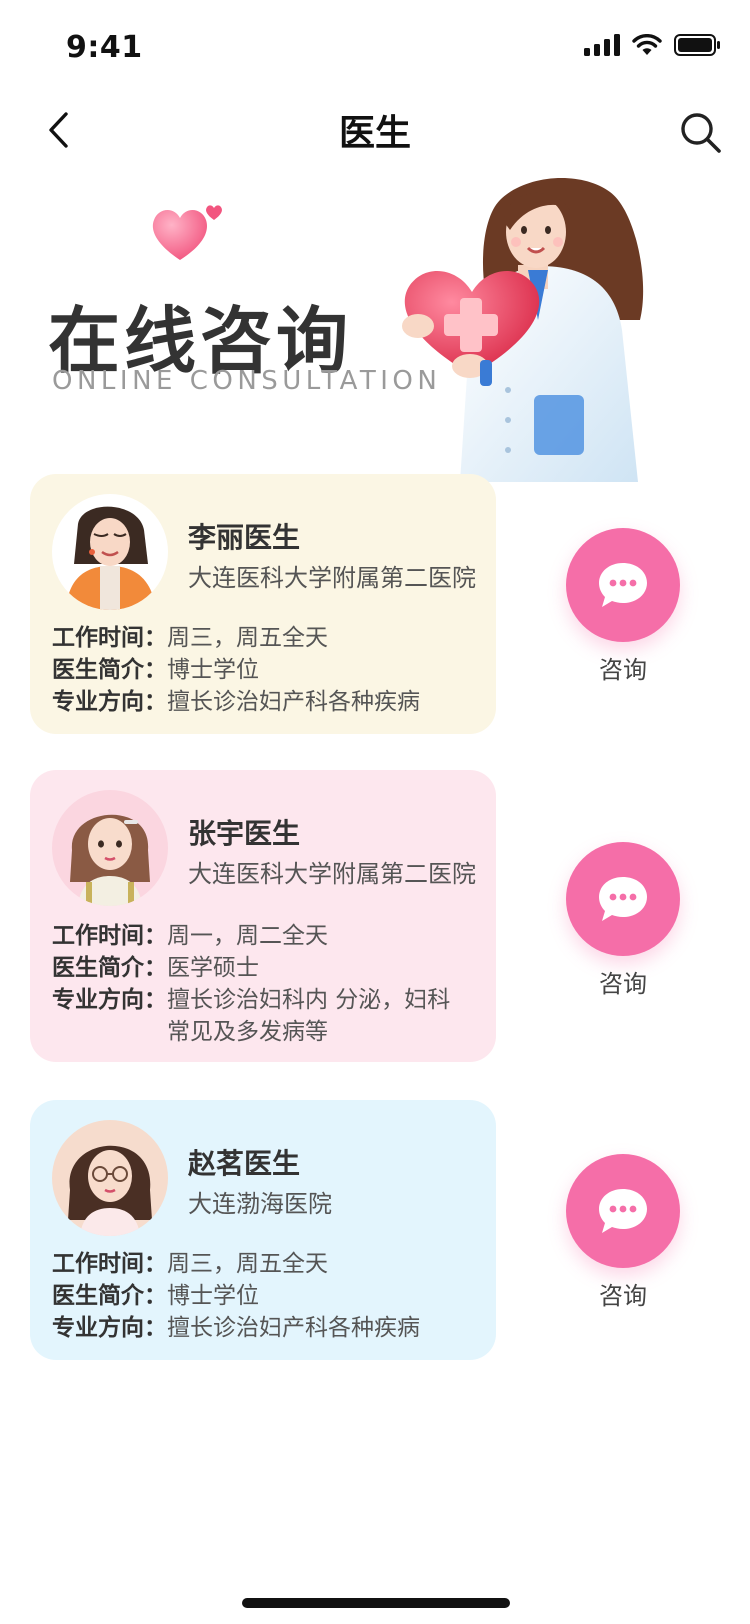 Image resolution: width=750 pixels, height=1624 pixels. I want to click on specialty-value: 擅长诊治妇科内 分泌，妇科常见及多发病等, so click(309, 1016).